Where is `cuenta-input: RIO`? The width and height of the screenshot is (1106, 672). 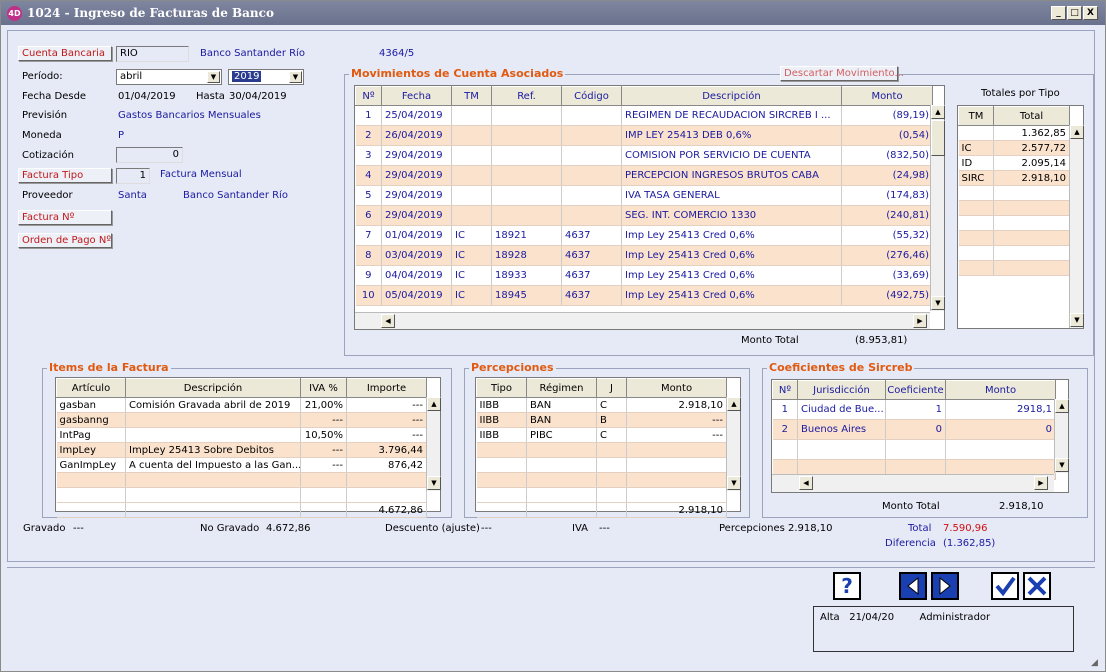
cuenta-input: RIO is located at coordinates (152, 54).